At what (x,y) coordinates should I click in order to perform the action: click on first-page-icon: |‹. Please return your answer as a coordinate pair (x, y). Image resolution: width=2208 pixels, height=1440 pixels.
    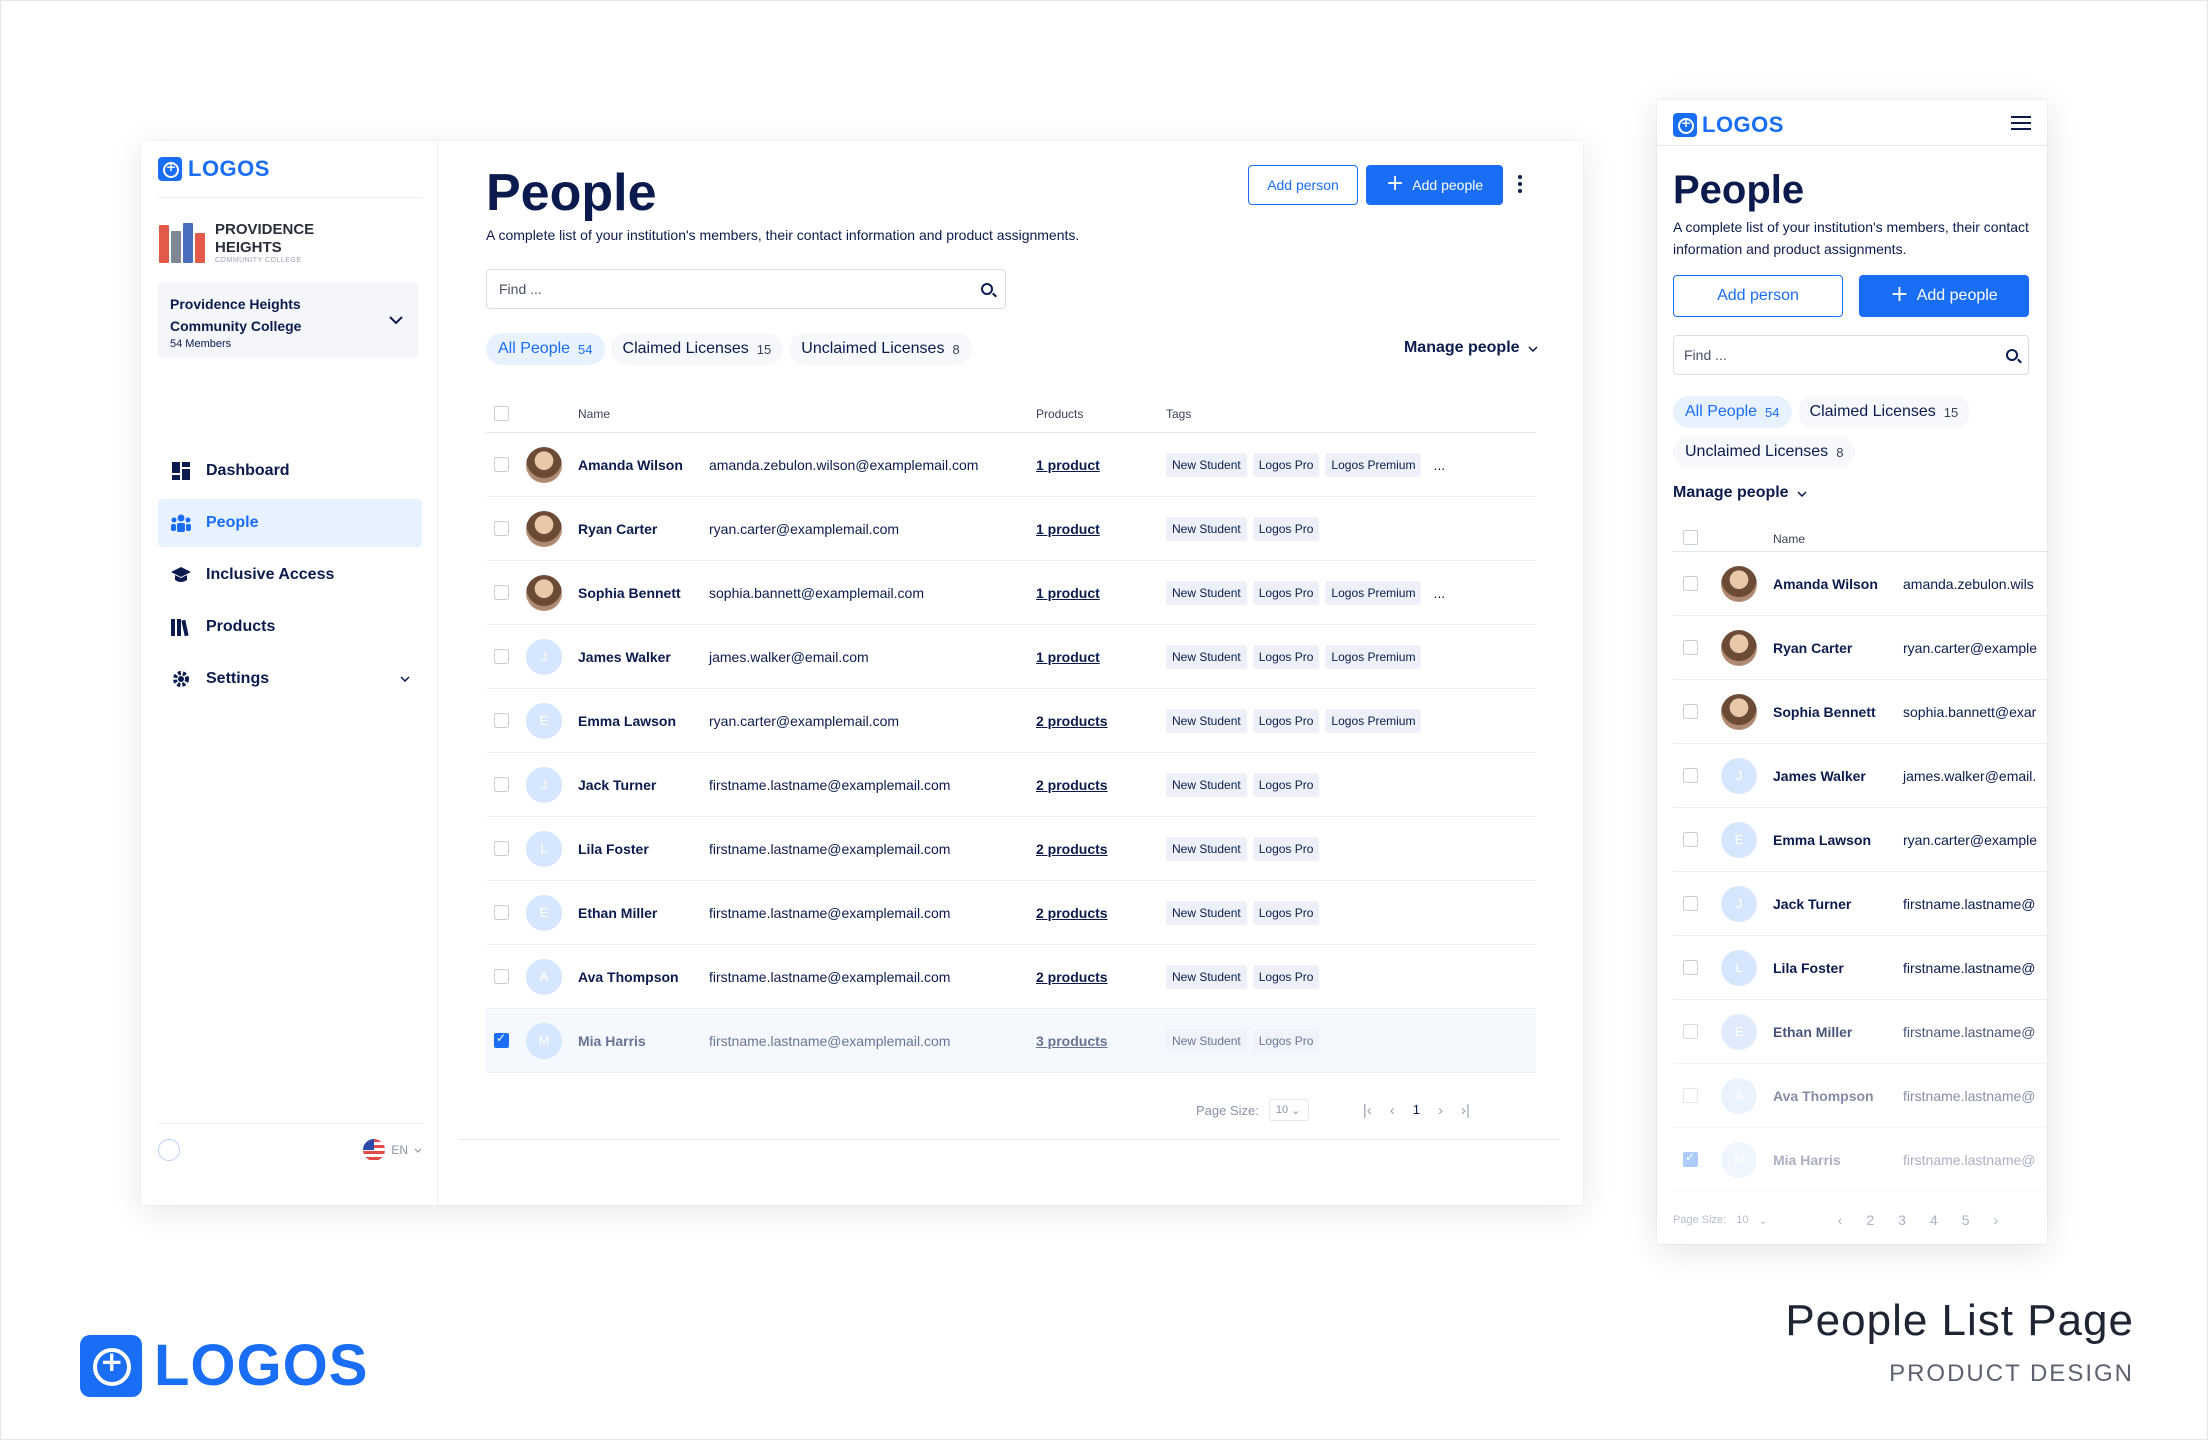
    Looking at the image, I should click on (1367, 1110).